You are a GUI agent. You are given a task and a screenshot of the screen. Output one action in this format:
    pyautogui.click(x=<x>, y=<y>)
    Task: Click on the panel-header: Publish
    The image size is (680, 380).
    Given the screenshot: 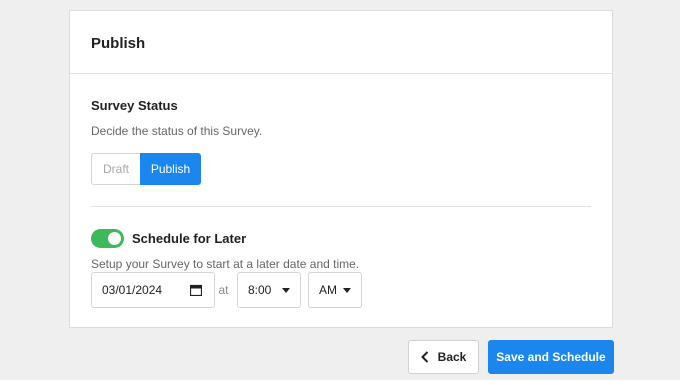 What is the action you would take?
    pyautogui.click(x=341, y=42)
    